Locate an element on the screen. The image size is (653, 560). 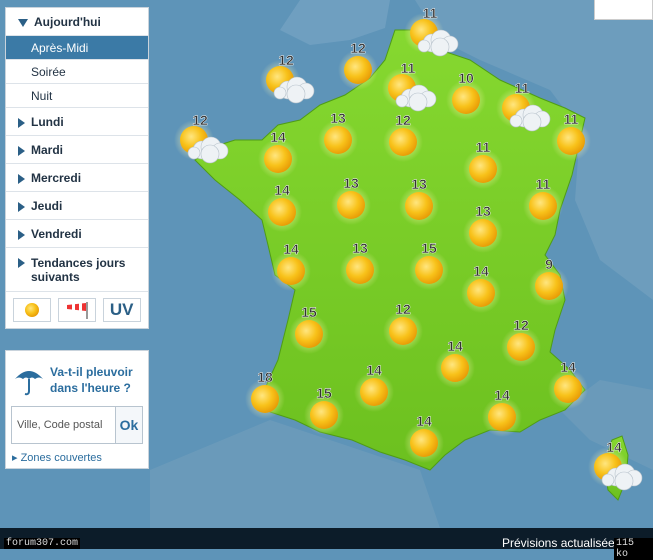
city-temperature: 9 is located at coordinates (549, 264).